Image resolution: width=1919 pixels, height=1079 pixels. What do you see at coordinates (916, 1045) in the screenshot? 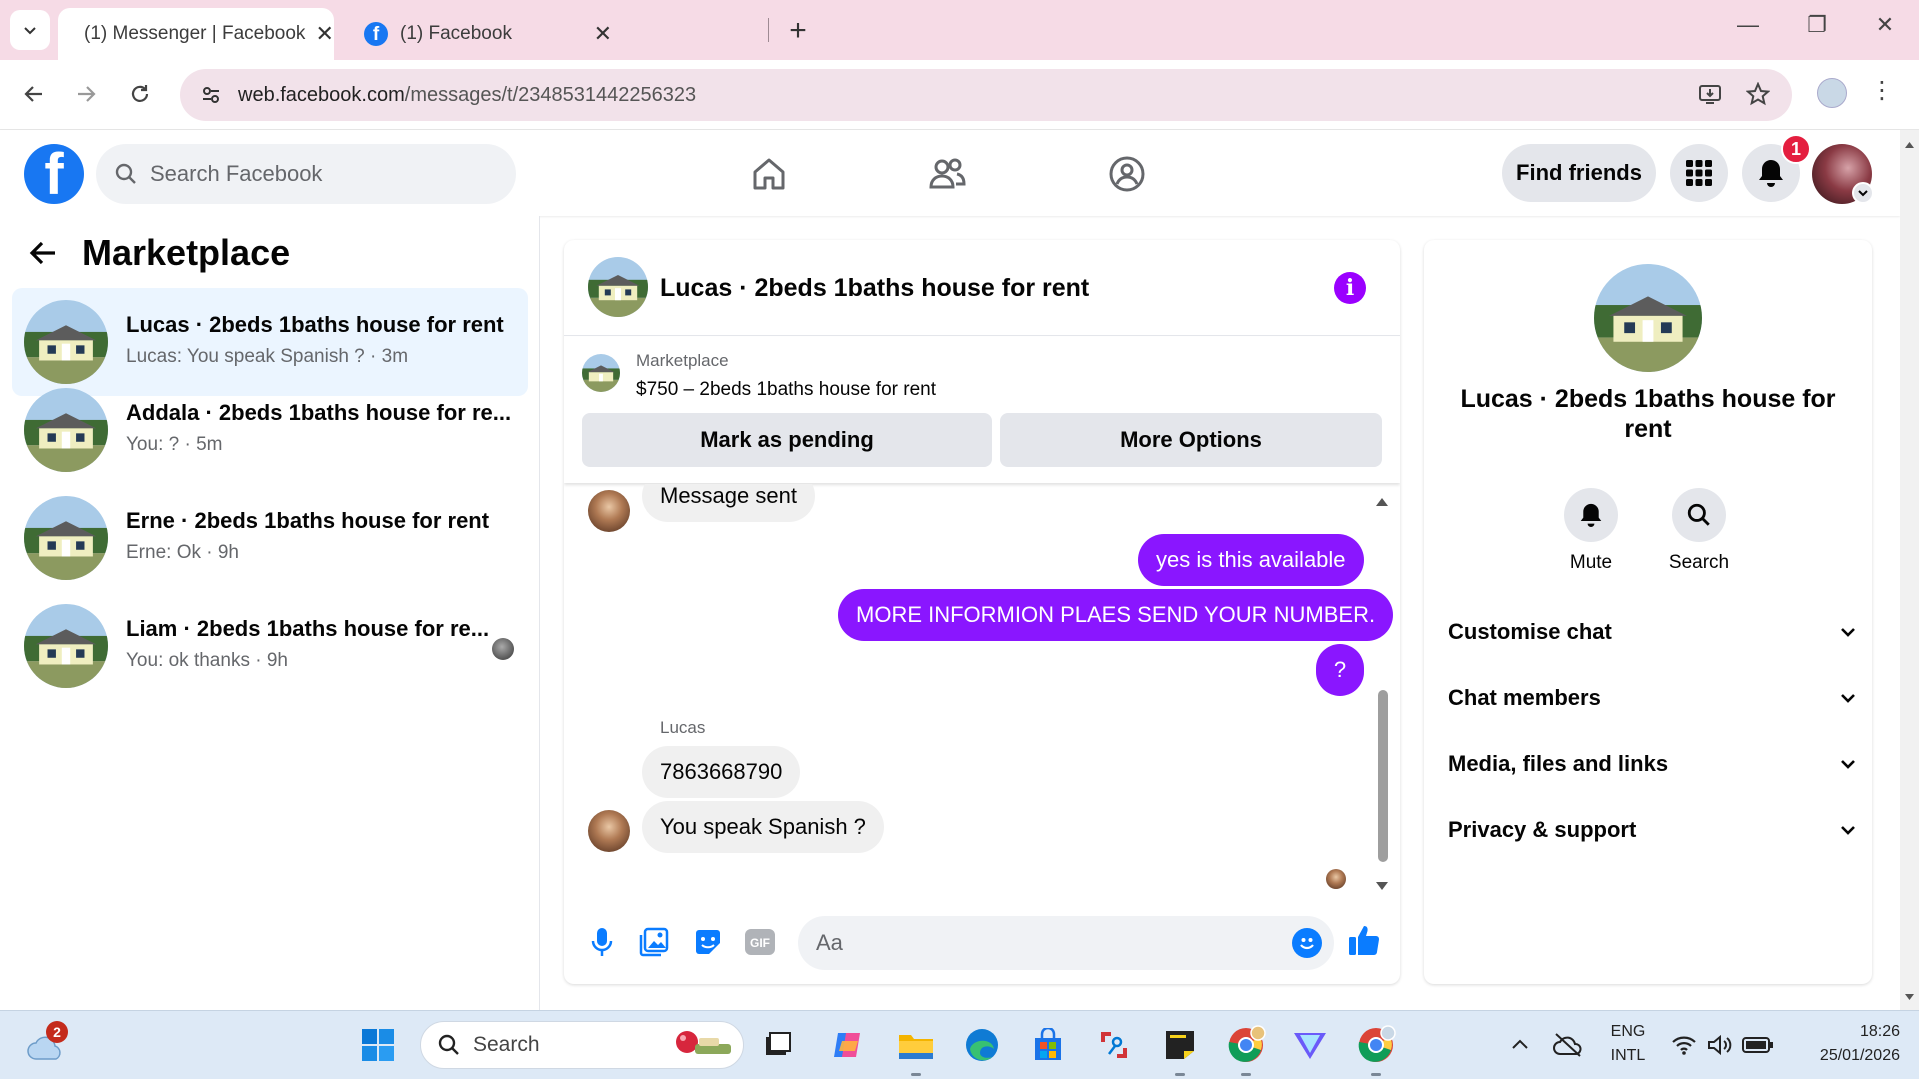
I see `file-explorer-icon` at bounding box center [916, 1045].